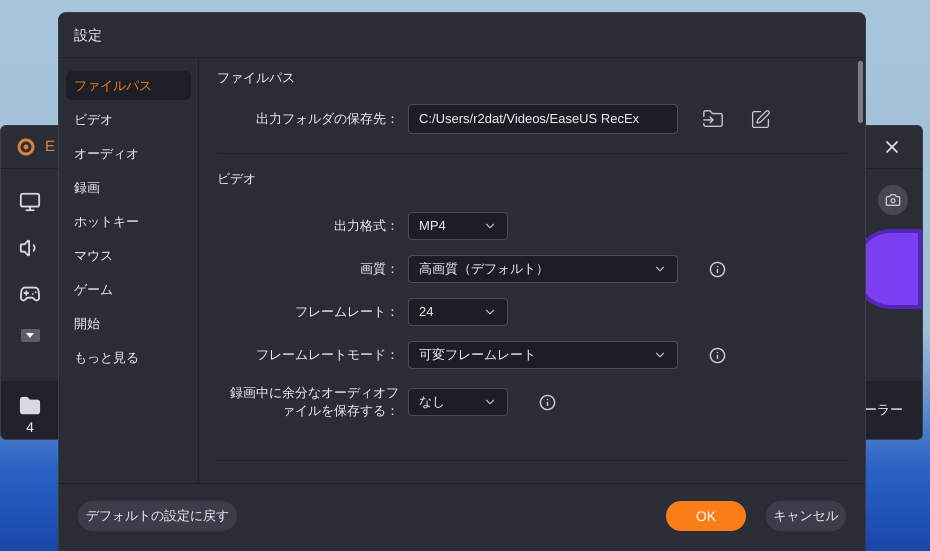 The width and height of the screenshot is (930, 551). Describe the element at coordinates (128, 221) in the screenshot. I see `sidebar-item: ホットキー` at that location.